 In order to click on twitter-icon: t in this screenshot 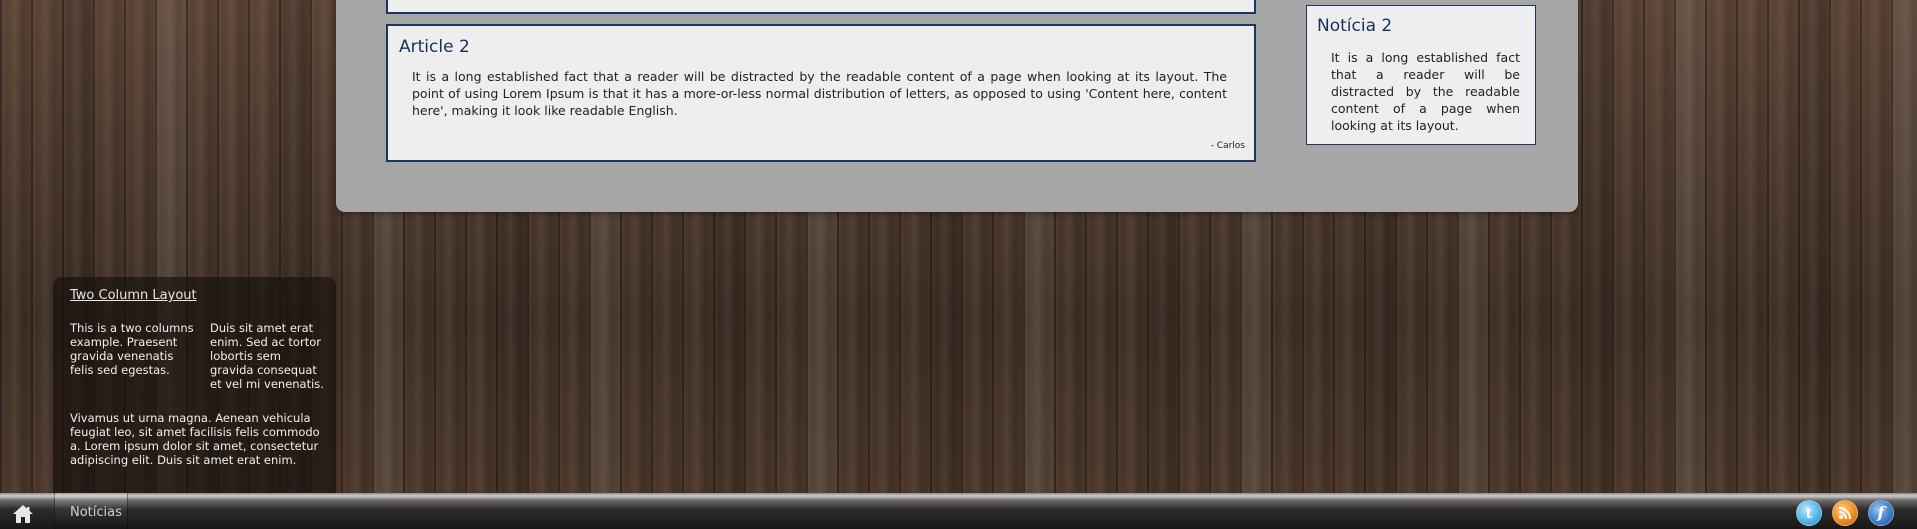, I will do `click(1809, 513)`.